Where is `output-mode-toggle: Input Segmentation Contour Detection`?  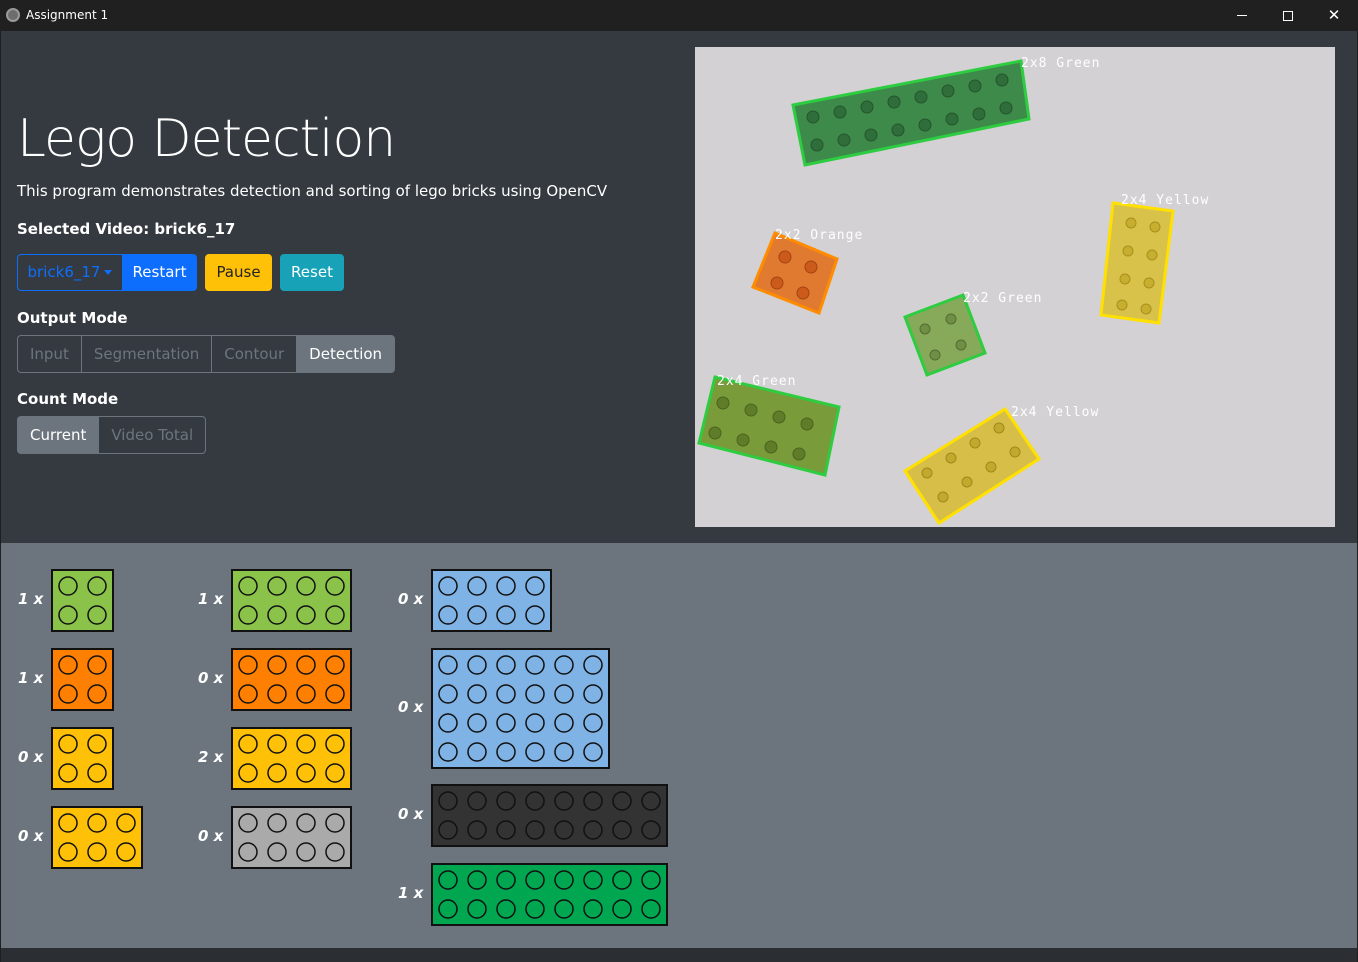
output-mode-toggle: Input Segmentation Contour Detection is located at coordinates (206, 354).